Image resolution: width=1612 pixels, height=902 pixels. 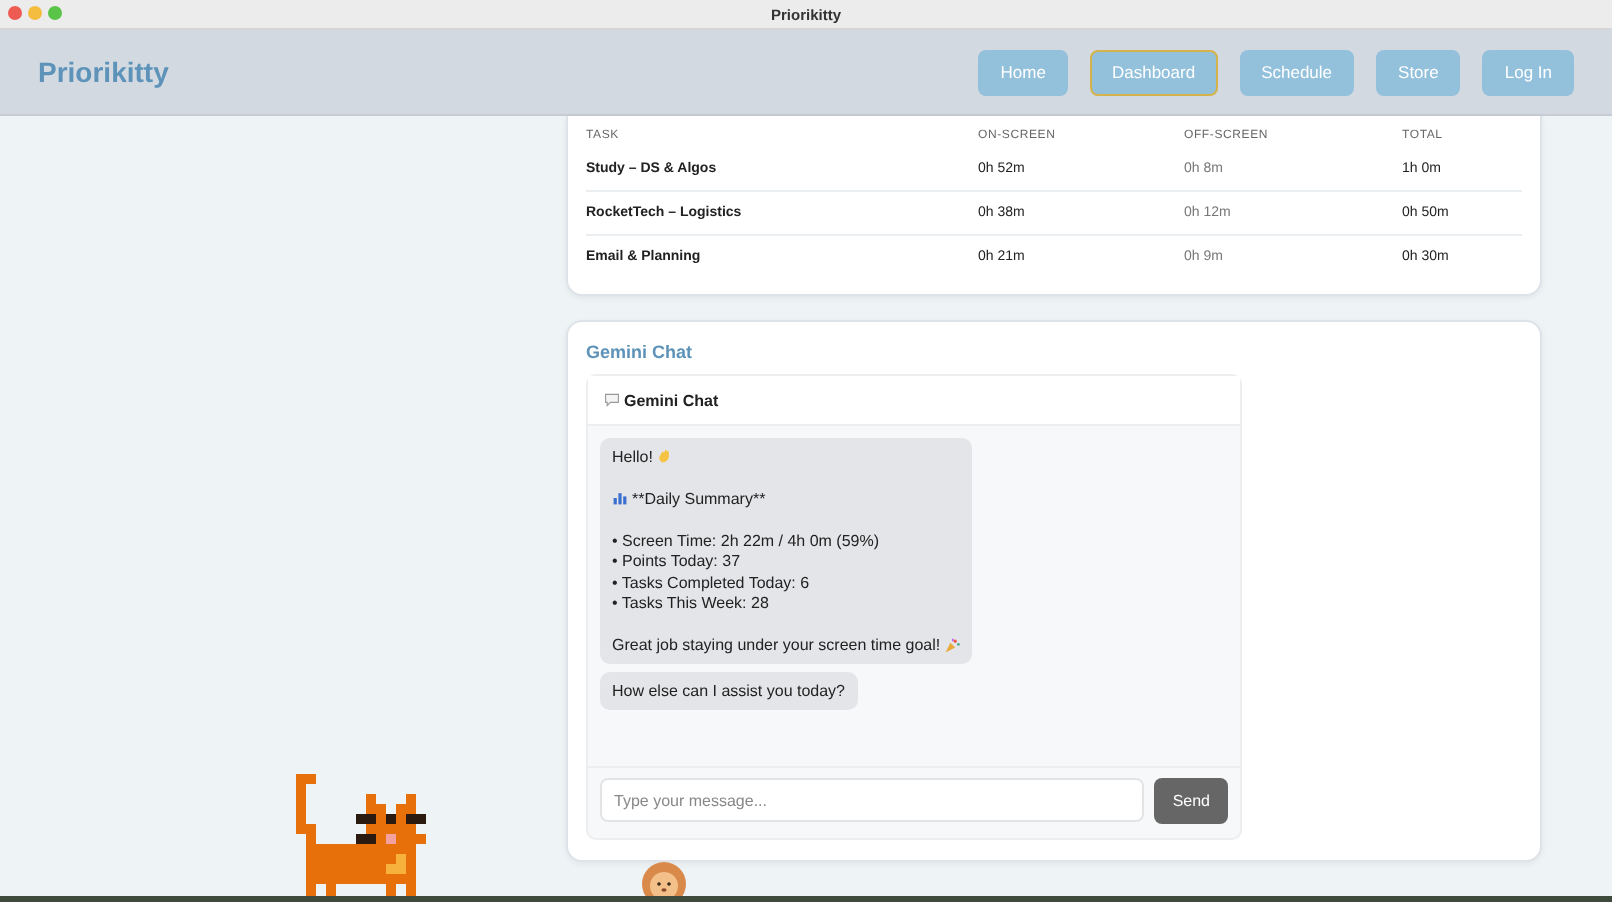 I want to click on zoom-window-button, so click(x=55, y=13).